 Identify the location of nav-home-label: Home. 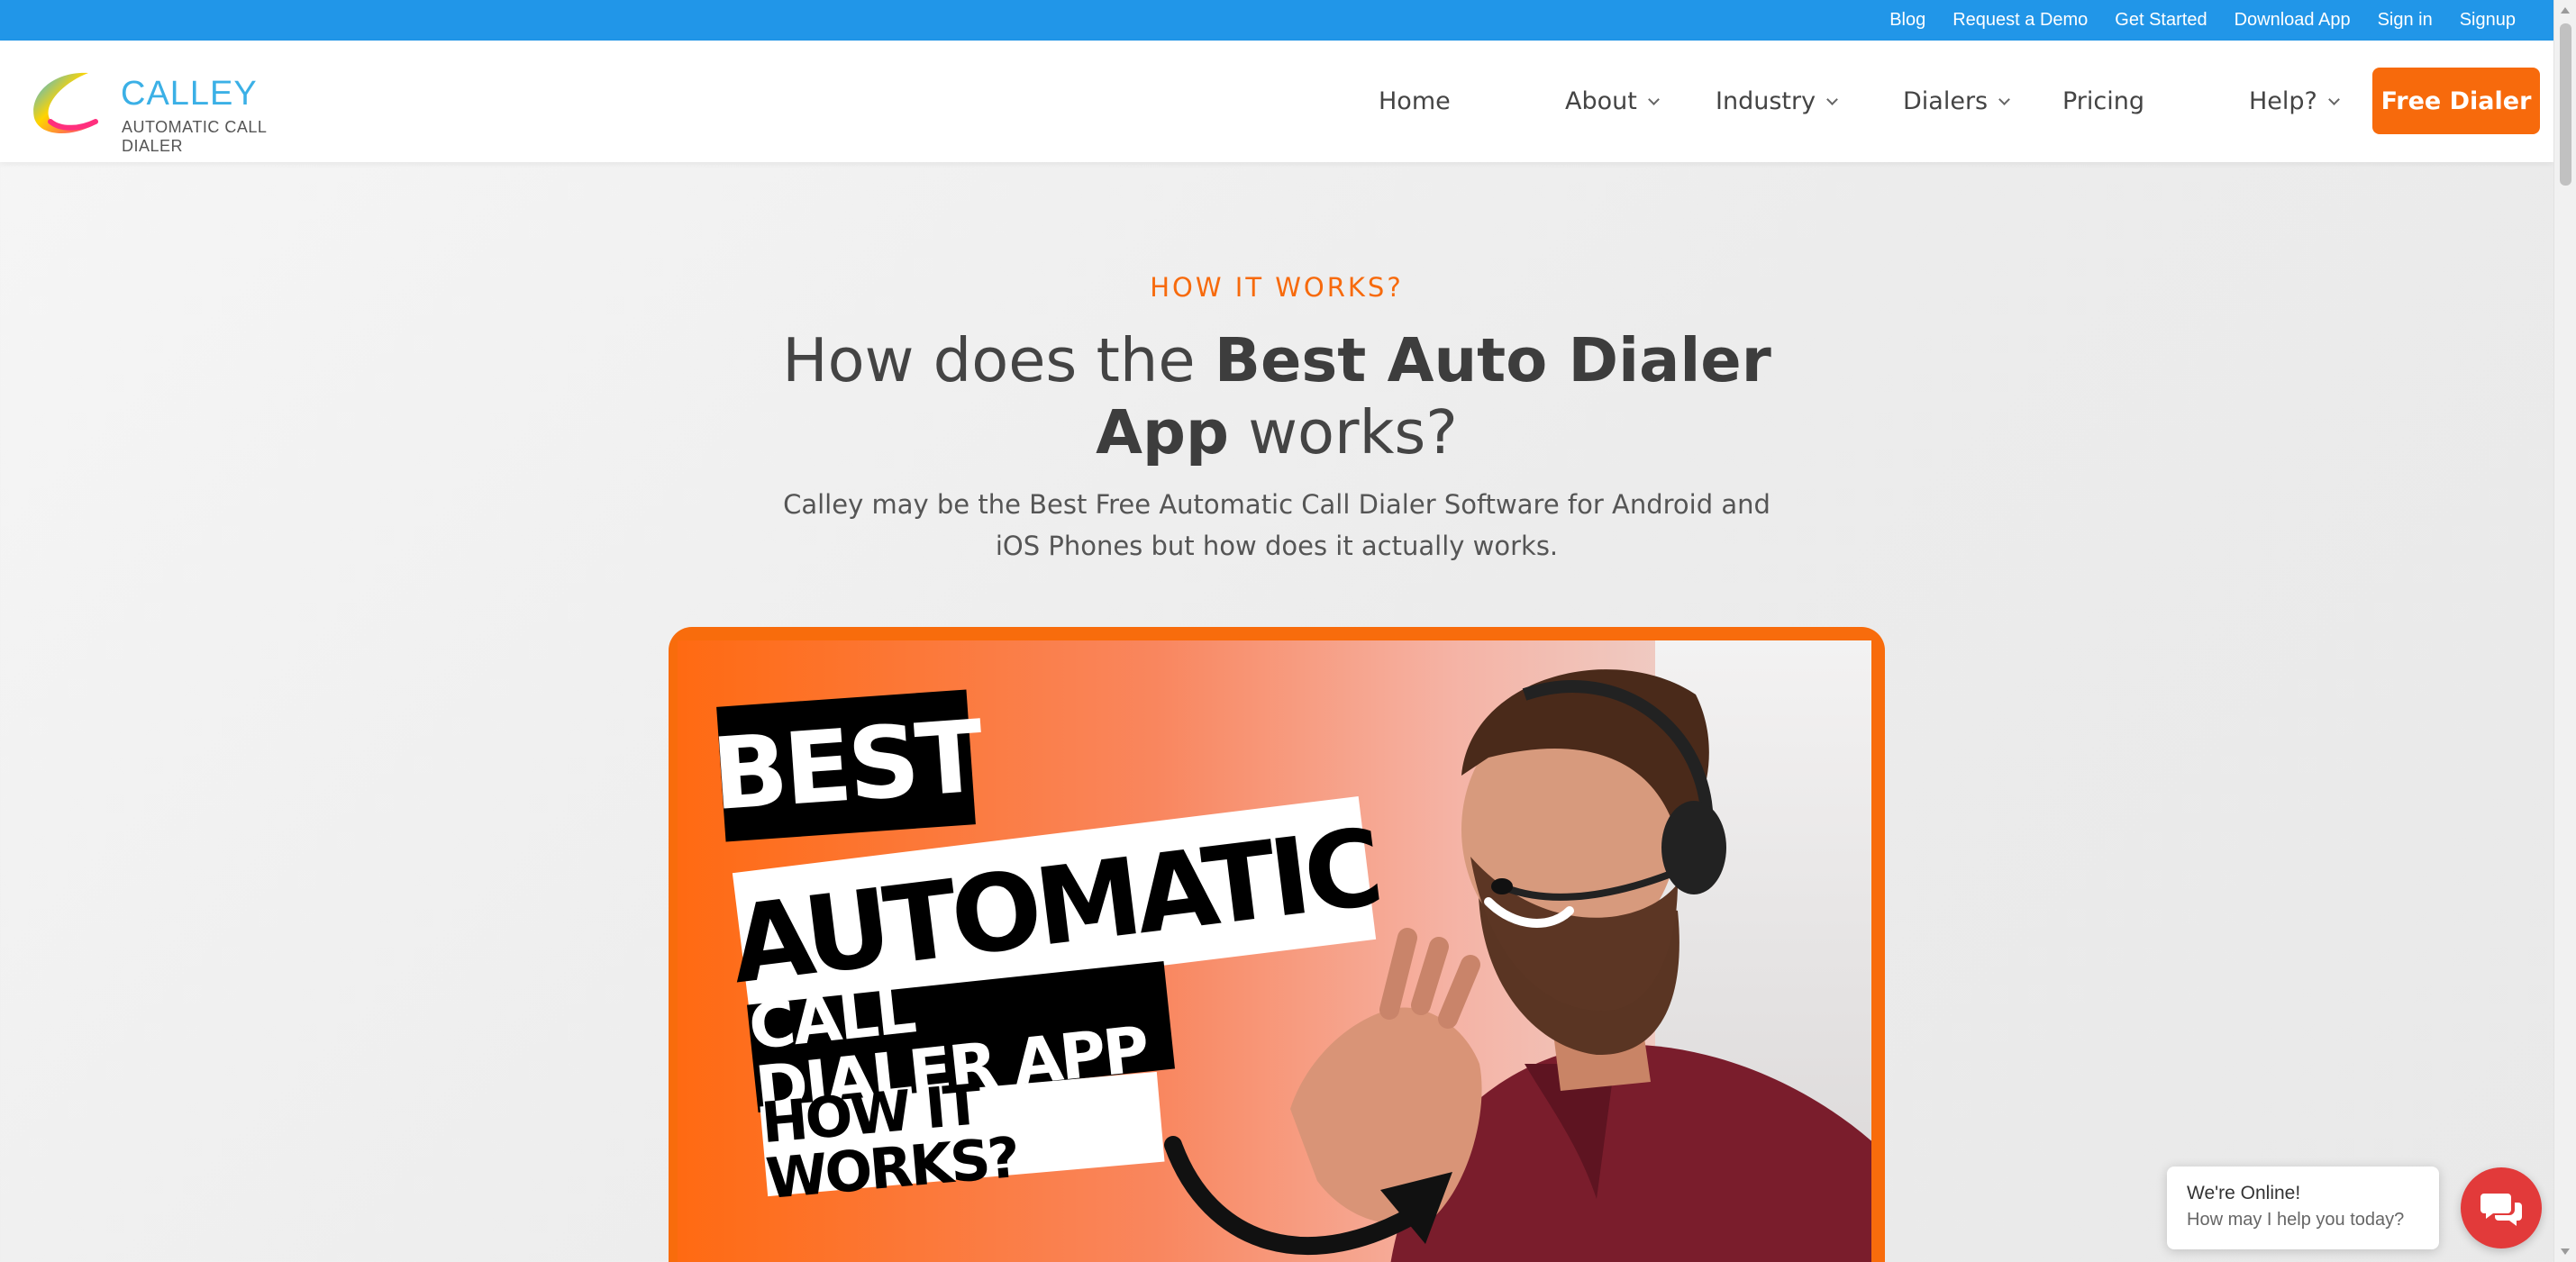
(1415, 101).